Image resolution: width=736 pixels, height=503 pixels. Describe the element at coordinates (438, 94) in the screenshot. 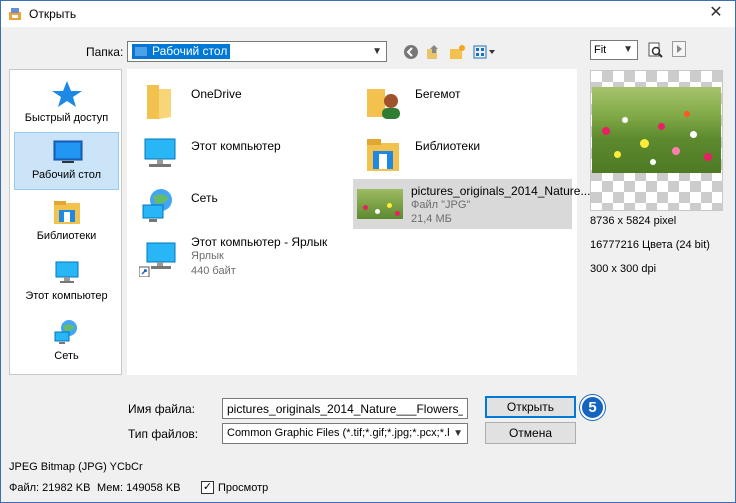

I see `file-name: Бегемот` at that location.